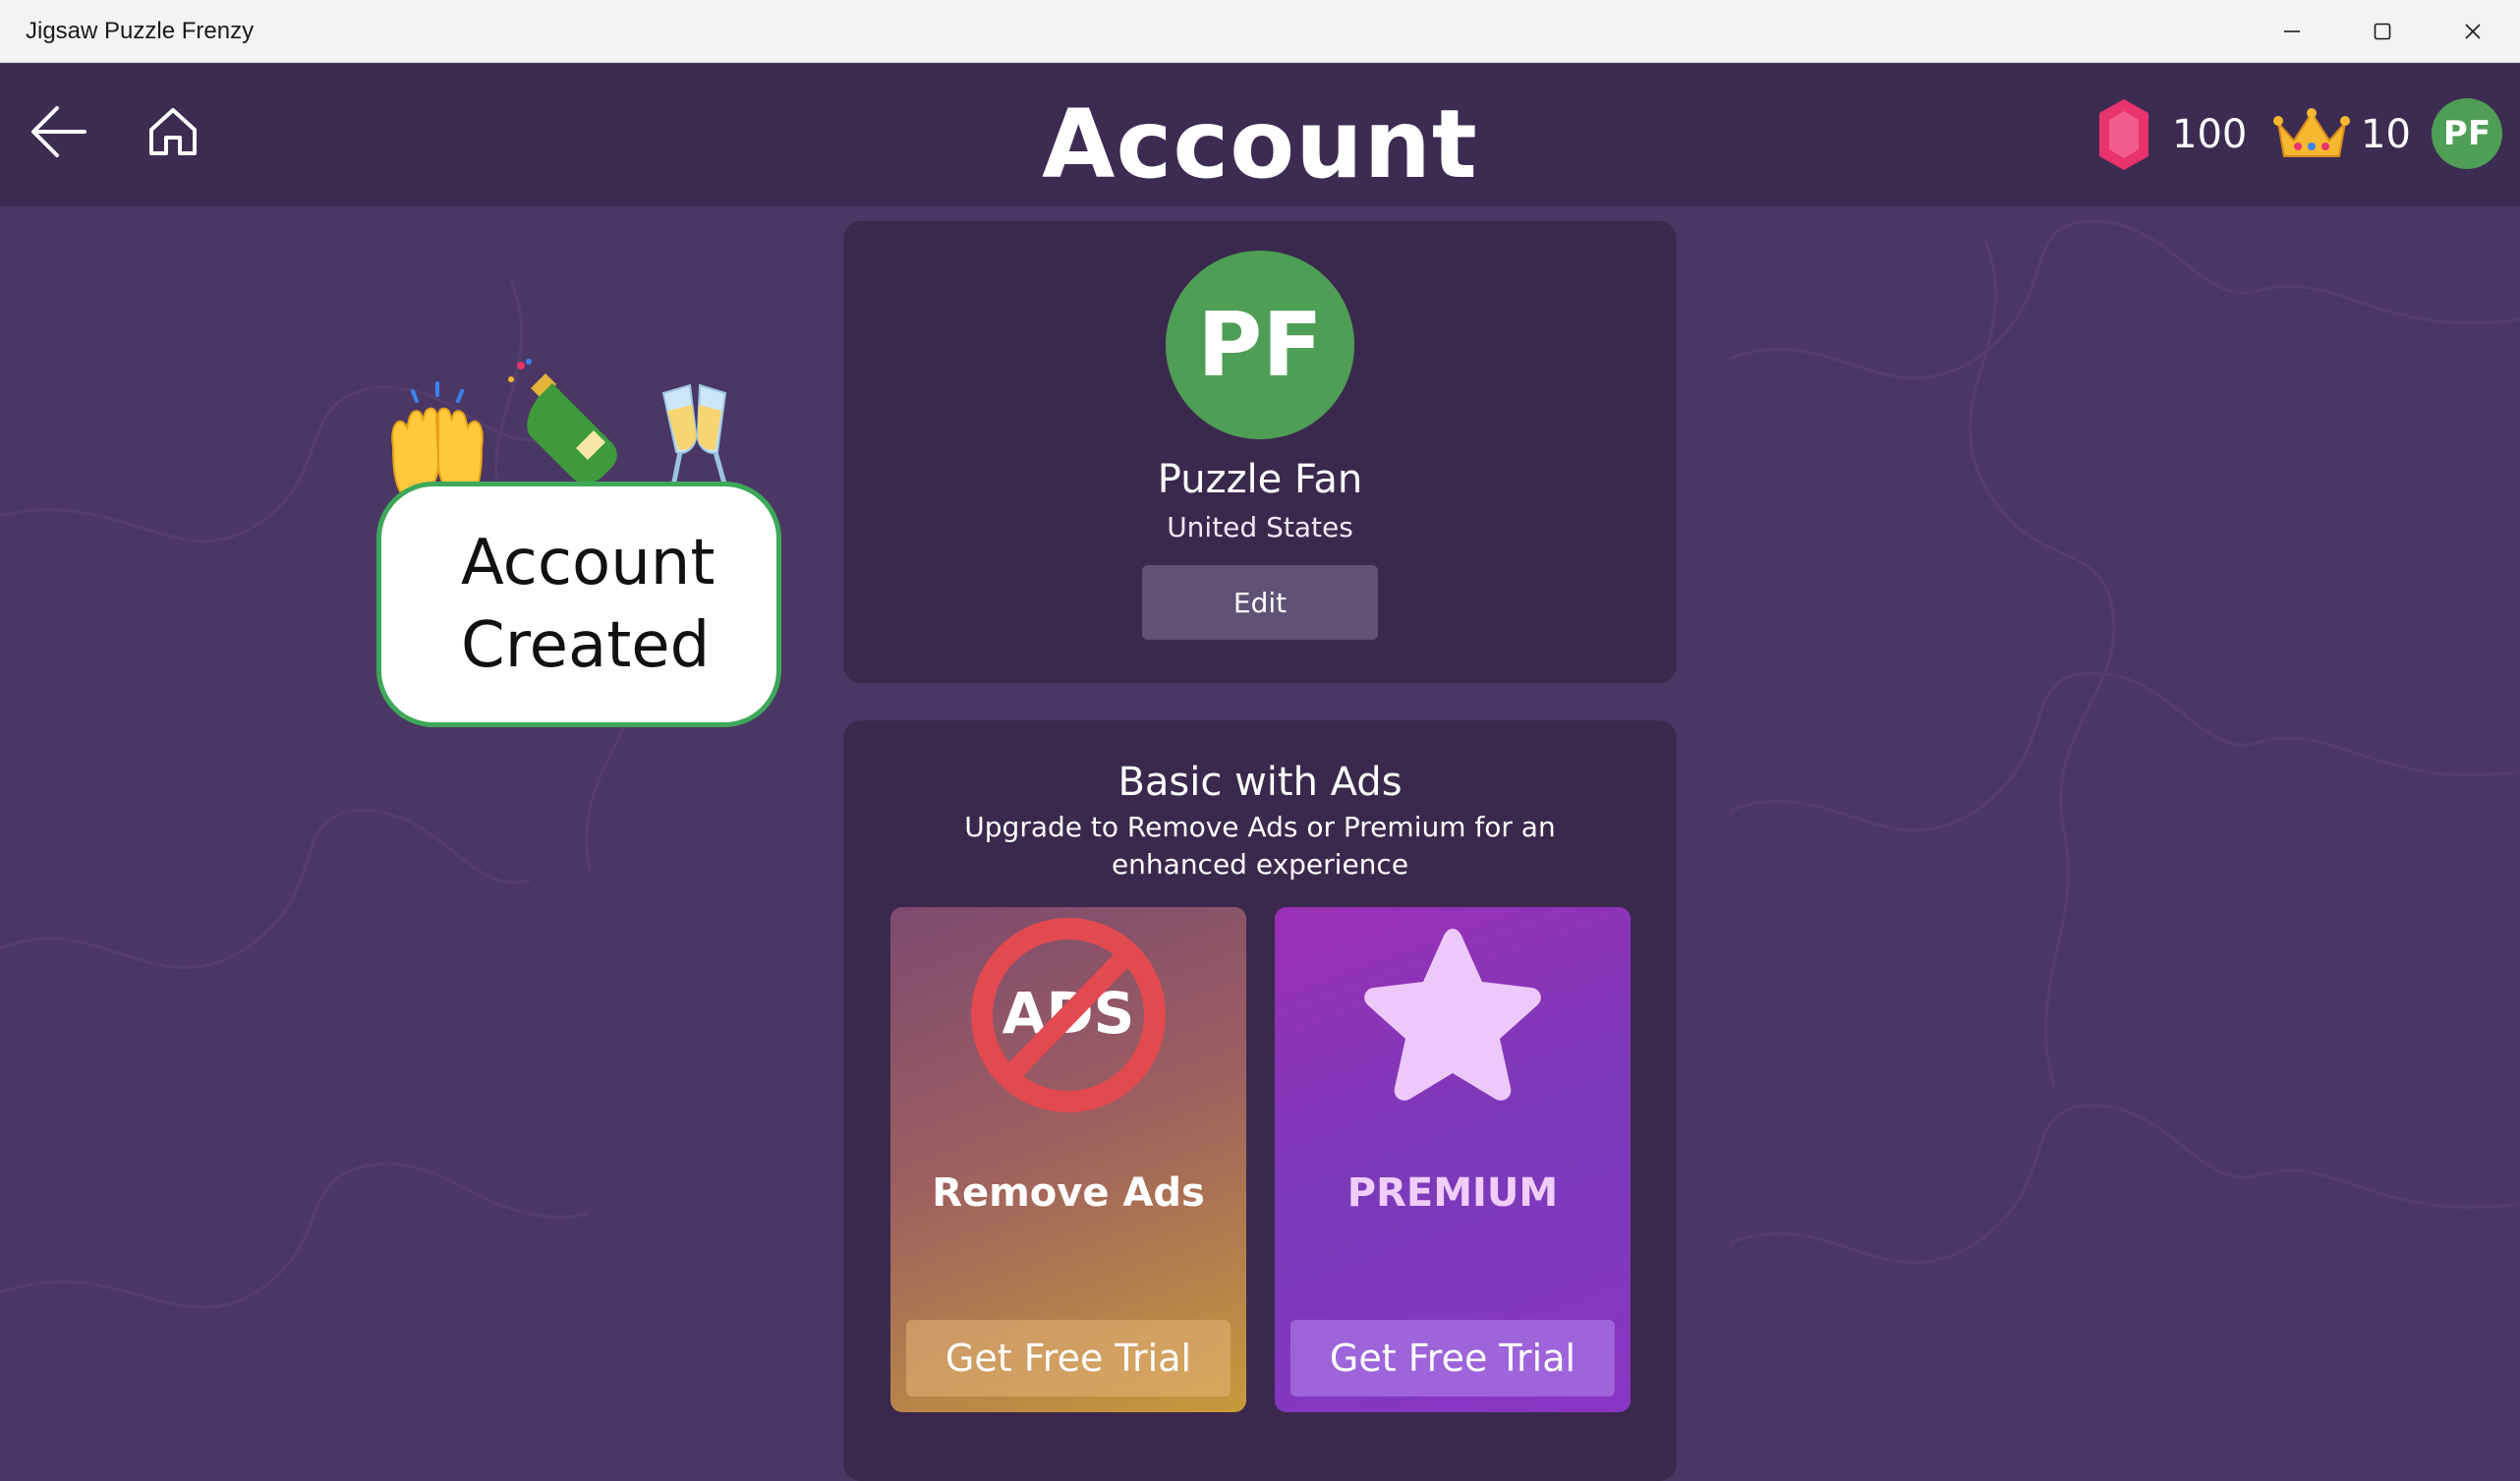 This screenshot has height=1481, width=2520. What do you see at coordinates (1260, 31) in the screenshot?
I see `window-titlebar: Jigsaw Puzzle Frenzy` at bounding box center [1260, 31].